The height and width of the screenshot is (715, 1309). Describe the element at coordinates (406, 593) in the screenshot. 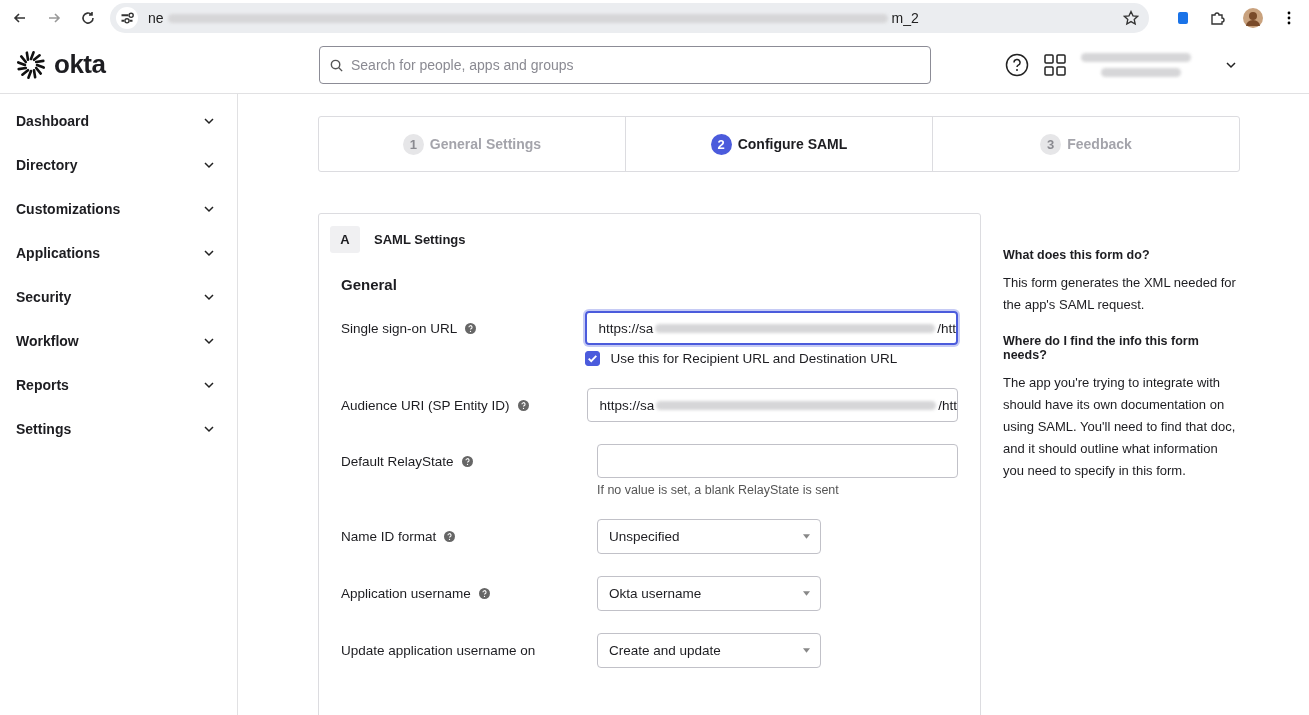

I see `field-label: Application username` at that location.